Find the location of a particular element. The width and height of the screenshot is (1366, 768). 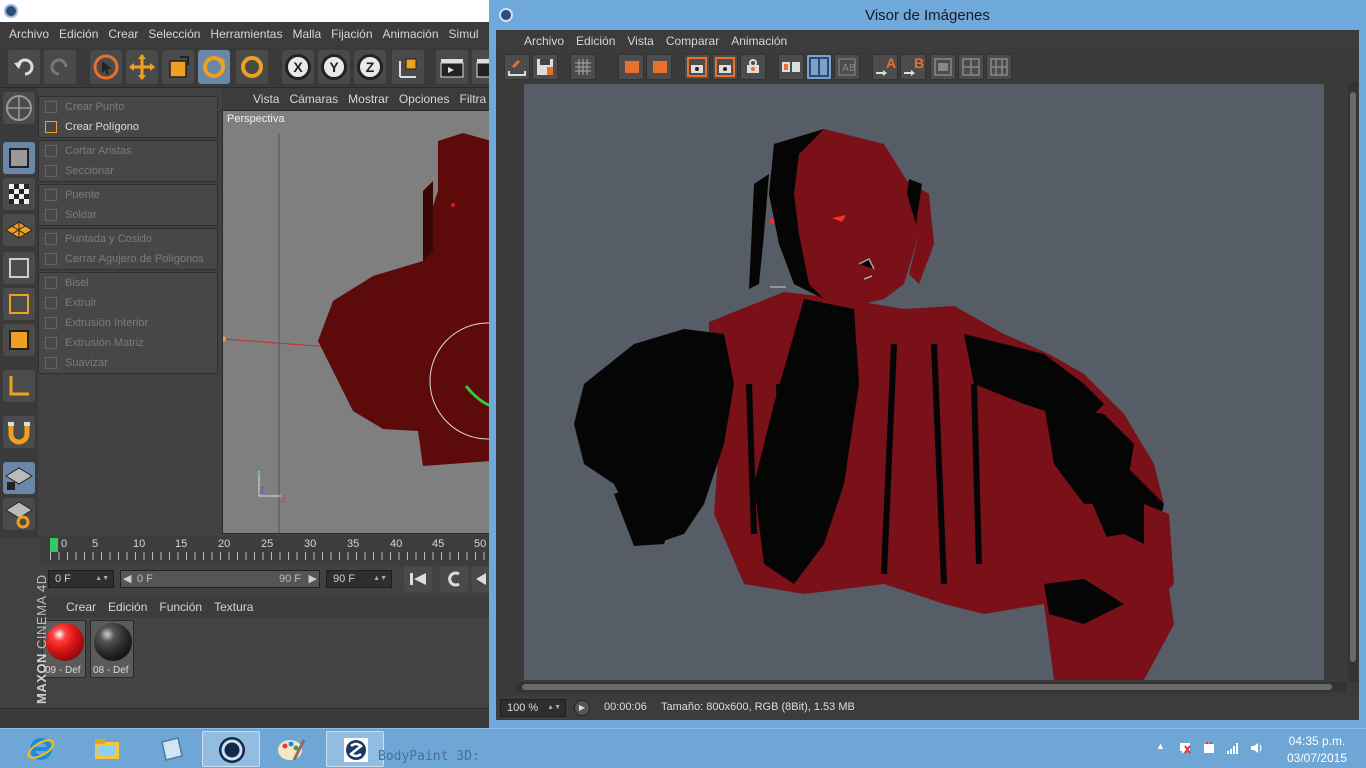

viewer-titlebar: Visor de Imágenes is located at coordinates (927, 15).